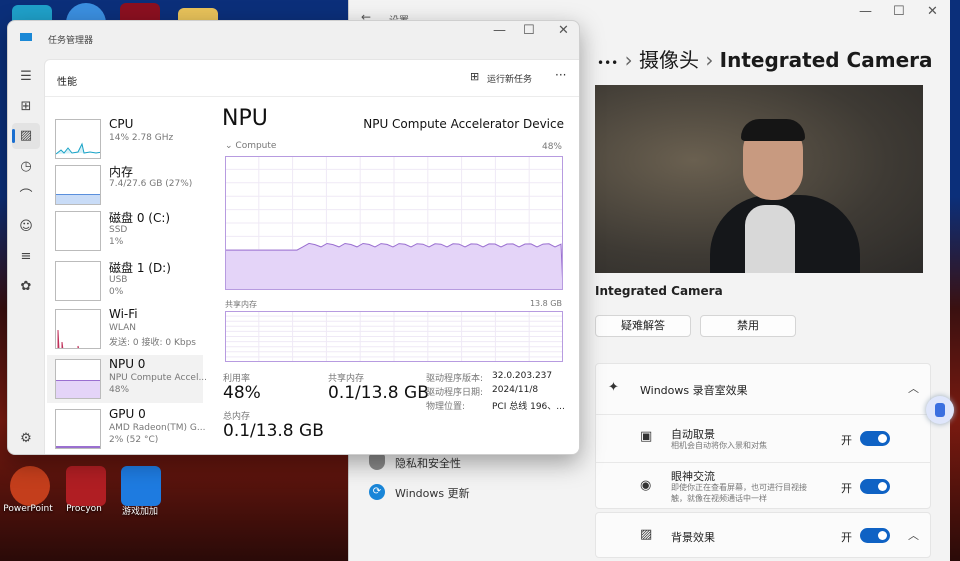 The height and width of the screenshot is (561, 960). I want to click on hamburger-menu-icon: ☰, so click(26, 77).